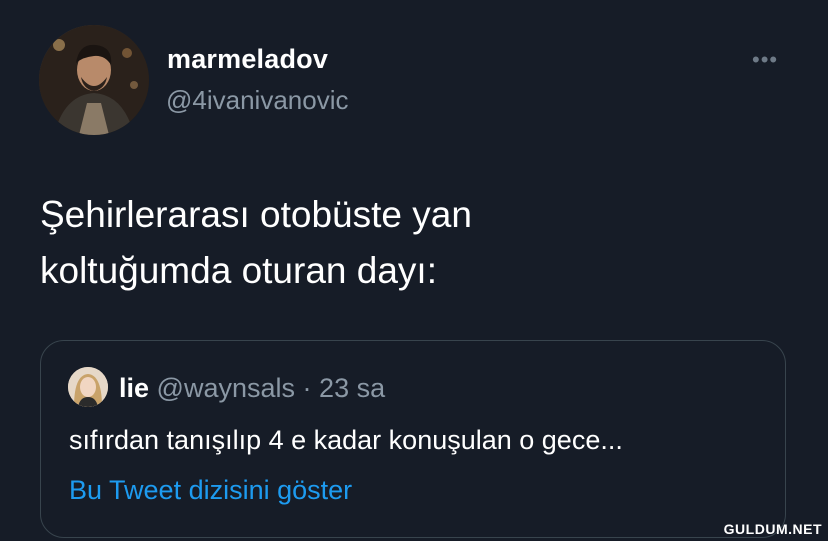  I want to click on quoted-display-name: lie, so click(134, 388).